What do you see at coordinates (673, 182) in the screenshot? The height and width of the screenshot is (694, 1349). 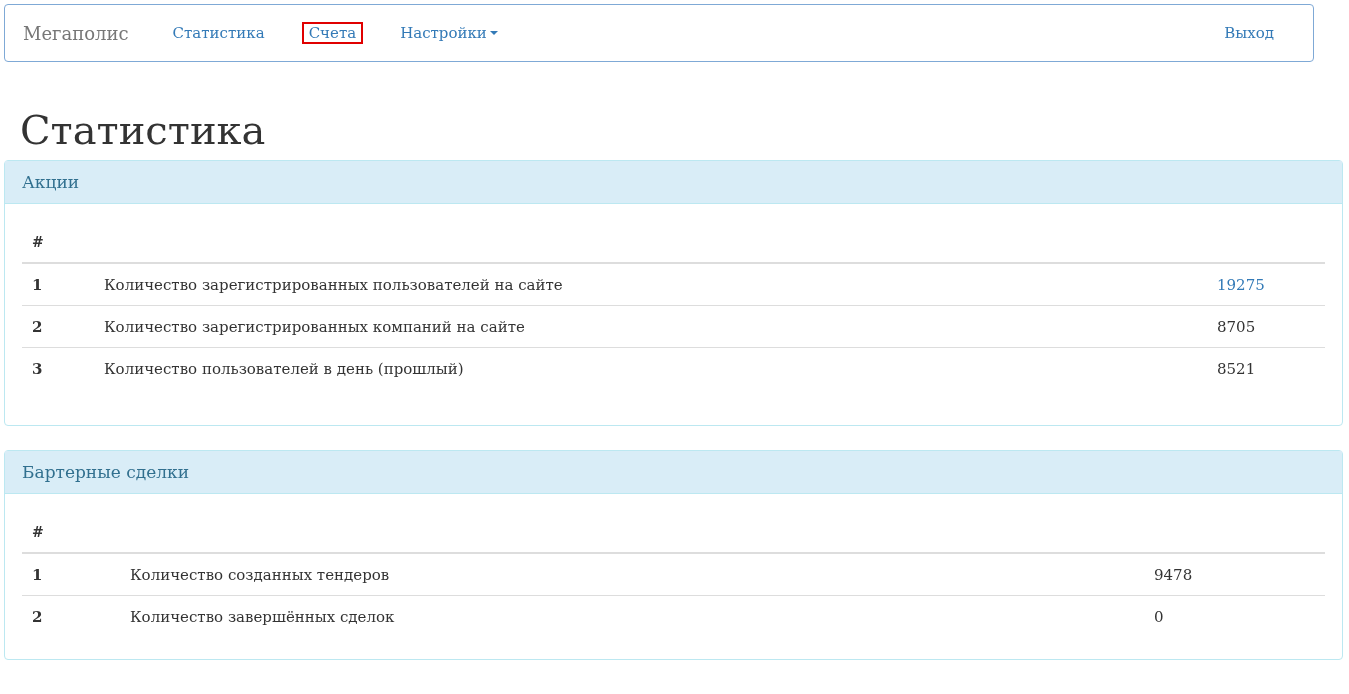 I see `panel-heading: Акции` at bounding box center [673, 182].